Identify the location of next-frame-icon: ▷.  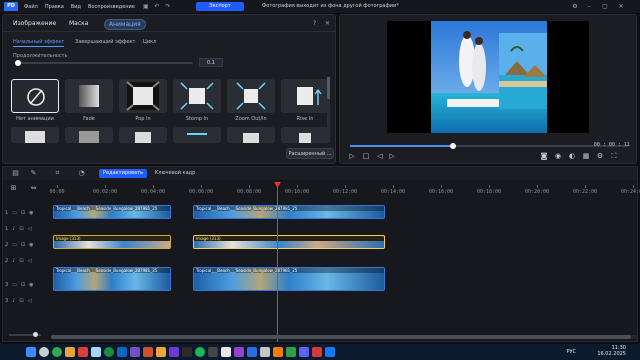
(392, 156).